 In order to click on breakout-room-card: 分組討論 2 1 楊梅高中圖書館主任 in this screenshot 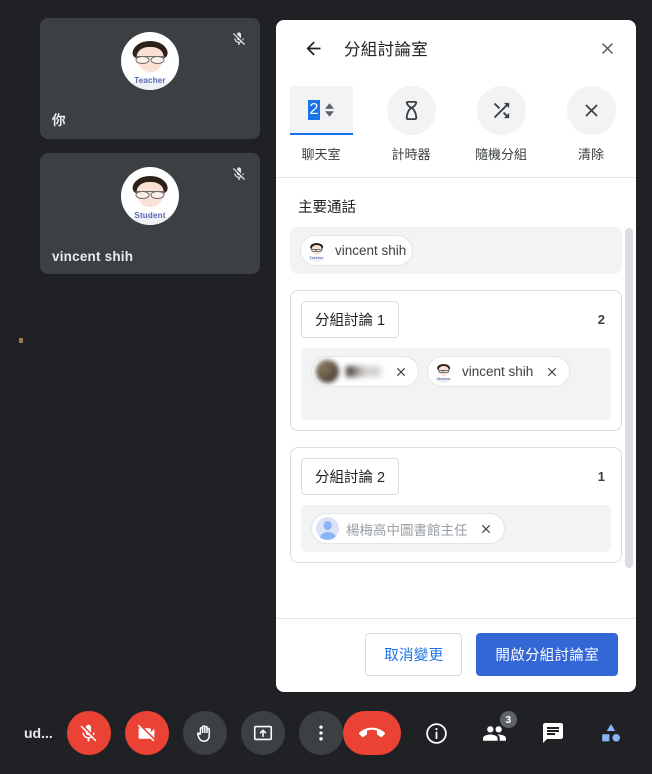, I will do `click(456, 505)`.